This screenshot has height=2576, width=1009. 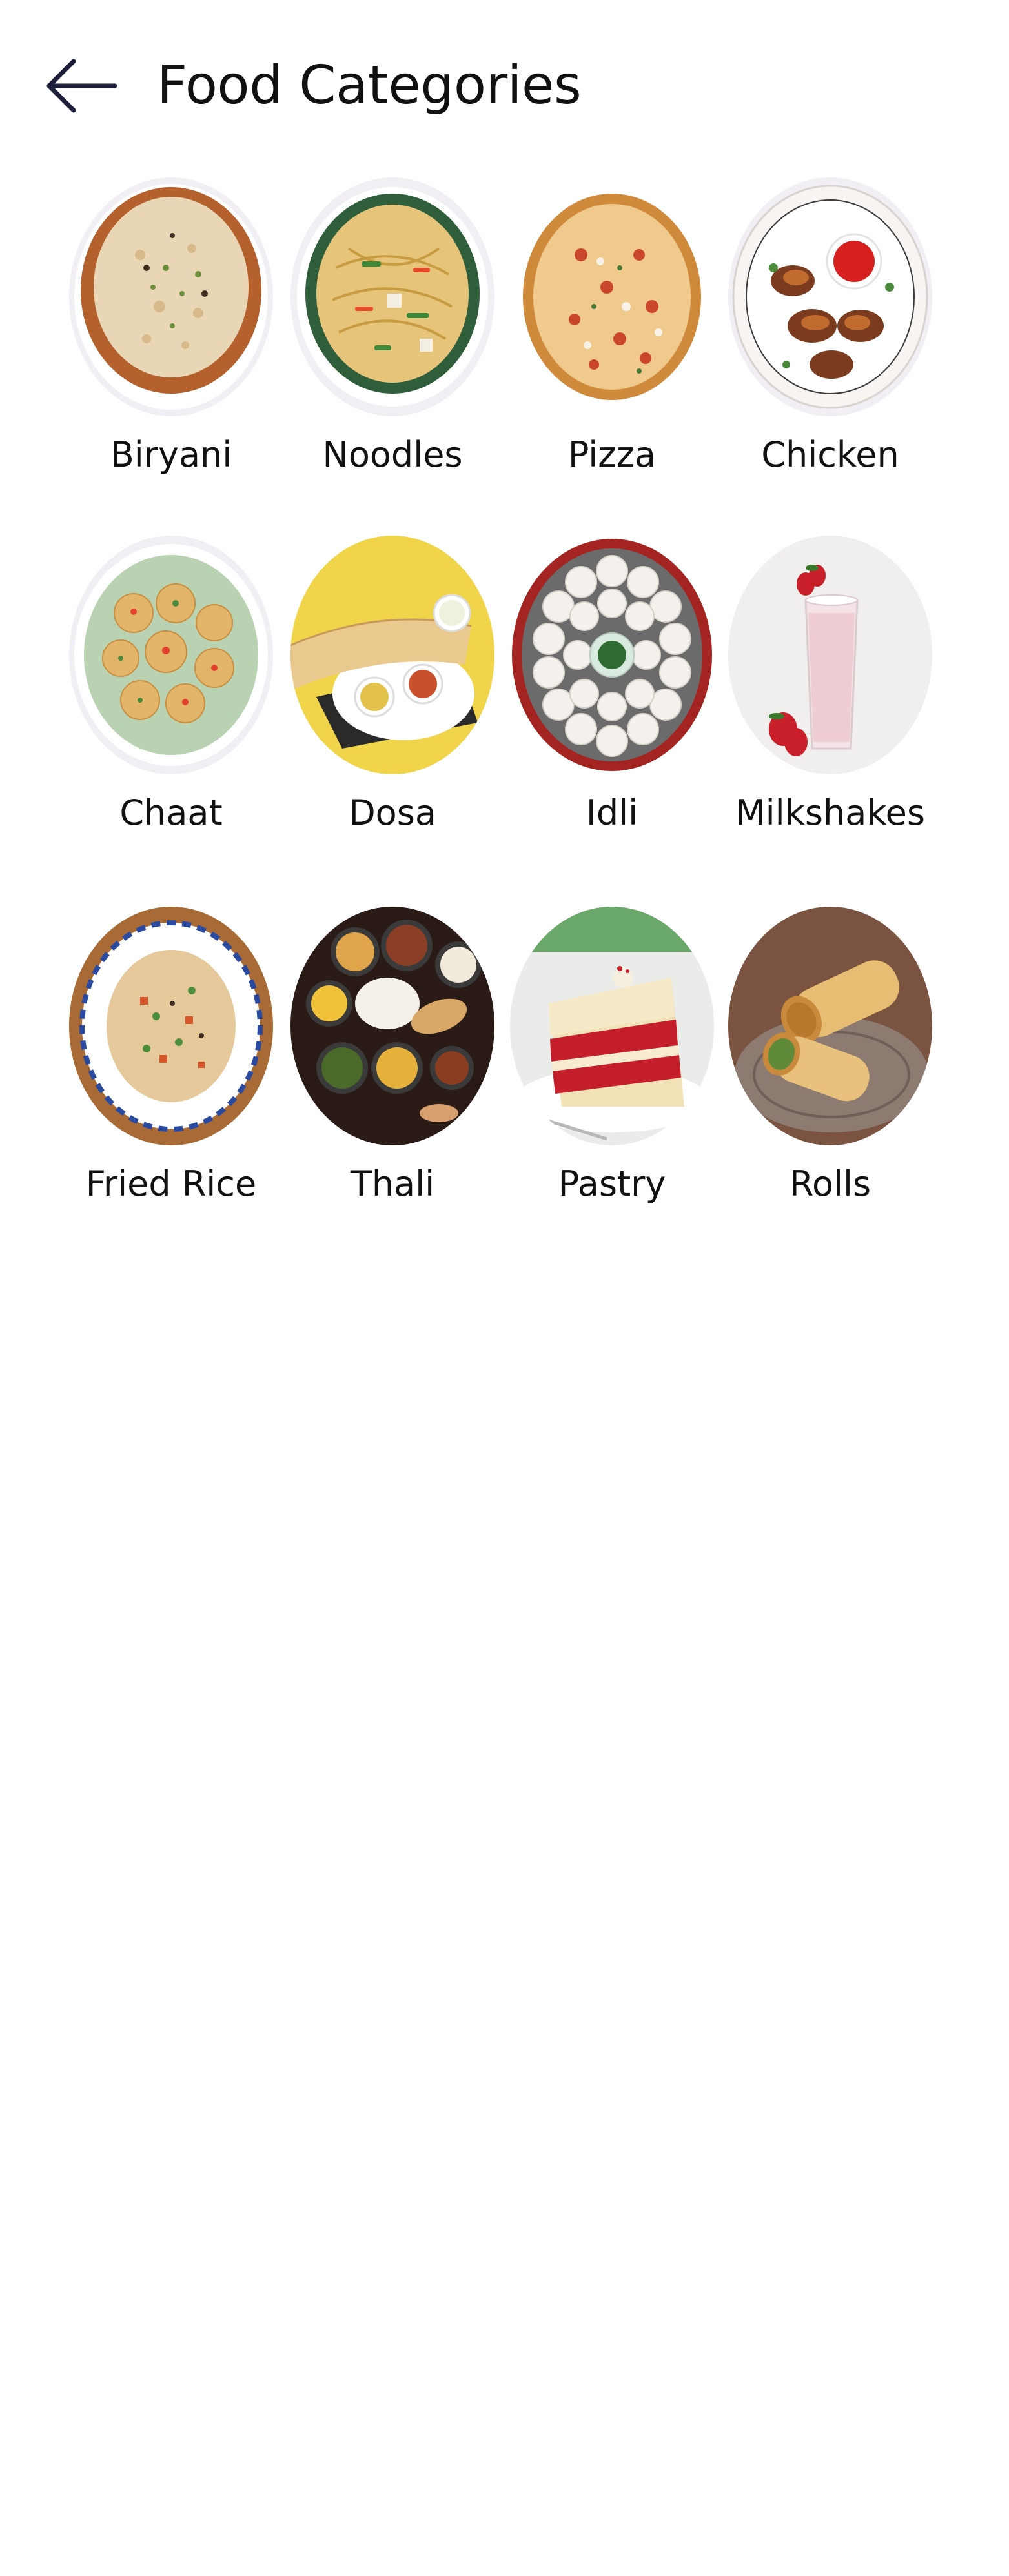 I want to click on arrow-left-icon, so click(x=81, y=86).